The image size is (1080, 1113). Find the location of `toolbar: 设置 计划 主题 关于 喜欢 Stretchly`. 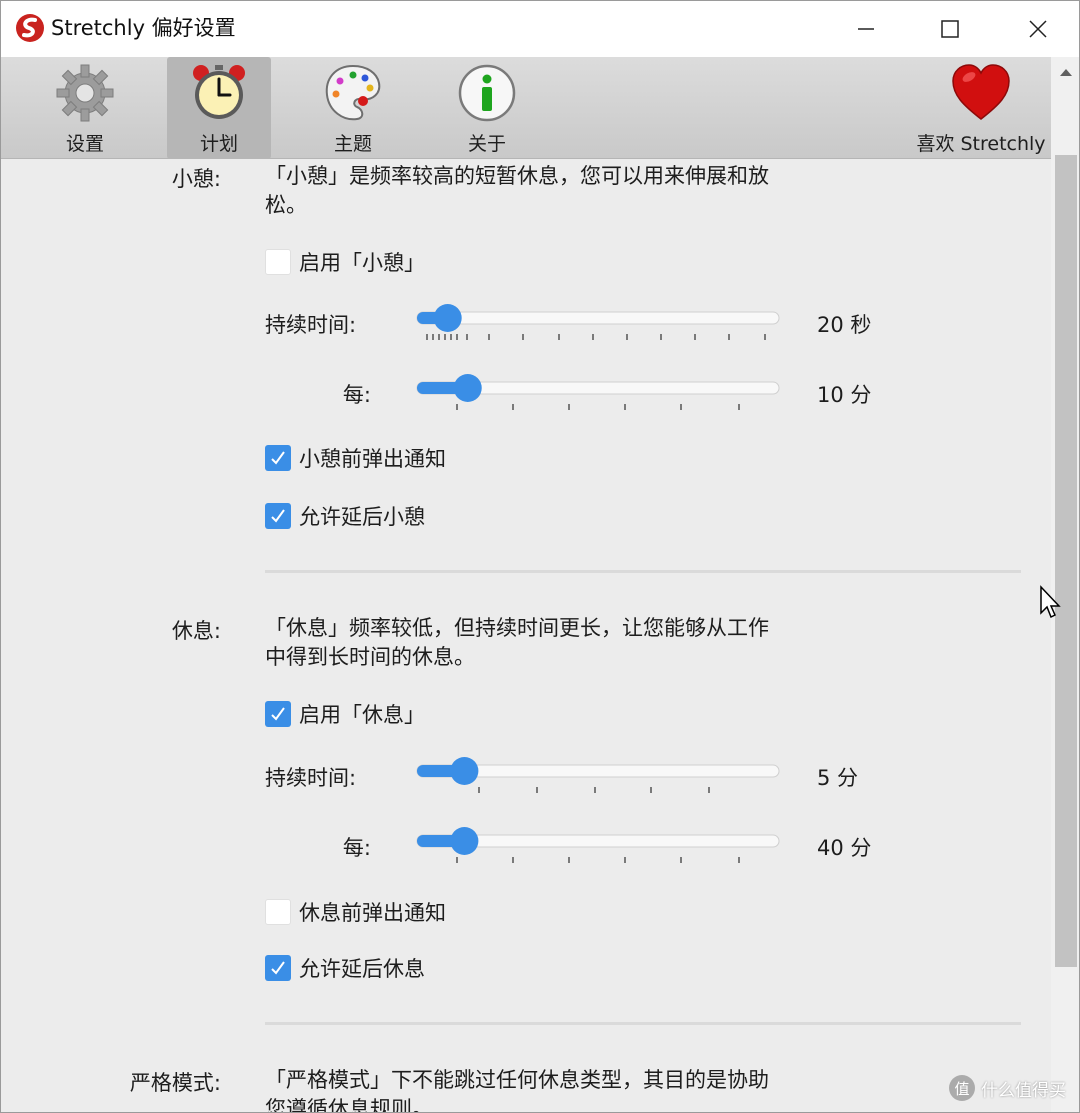

toolbar: 设置 计划 主题 关于 喜欢 Stretchly is located at coordinates (526, 108).